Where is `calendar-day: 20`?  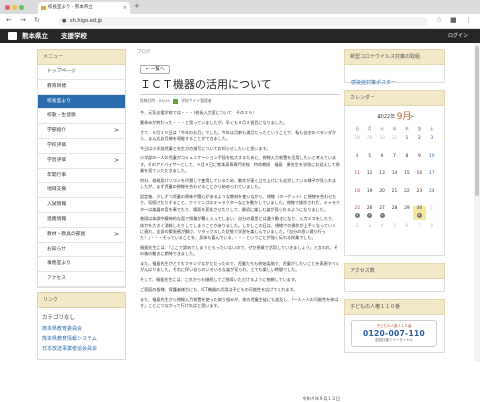
calendar-day: 20 is located at coordinates (382, 196).